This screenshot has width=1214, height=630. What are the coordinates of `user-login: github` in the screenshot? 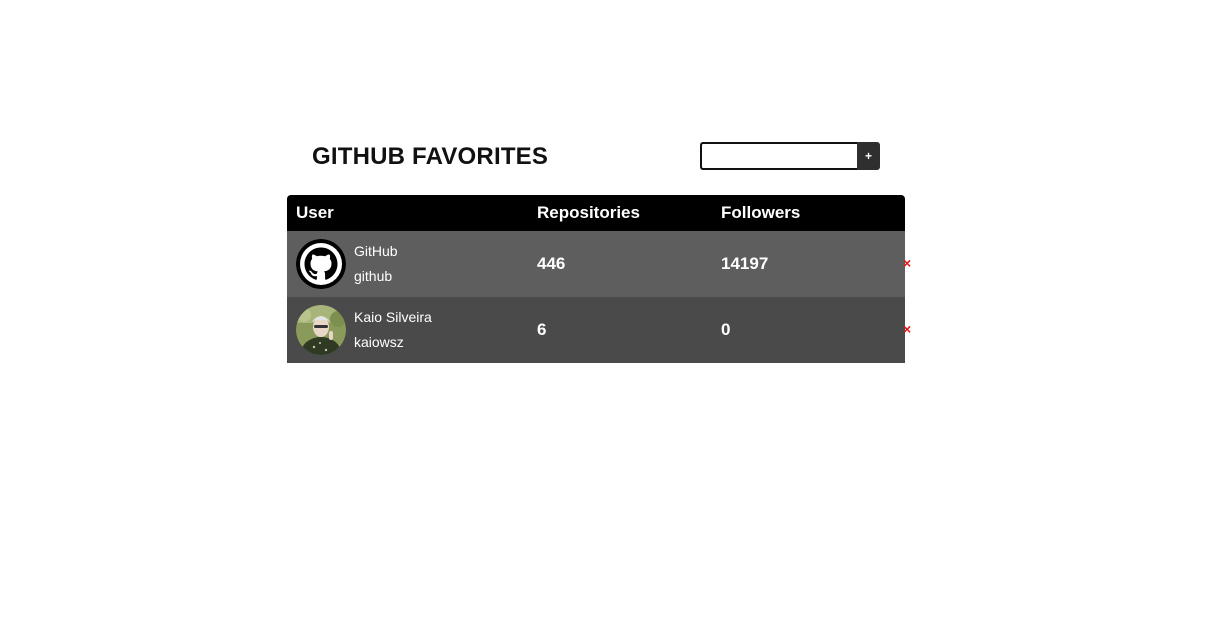 It's located at (373, 276).